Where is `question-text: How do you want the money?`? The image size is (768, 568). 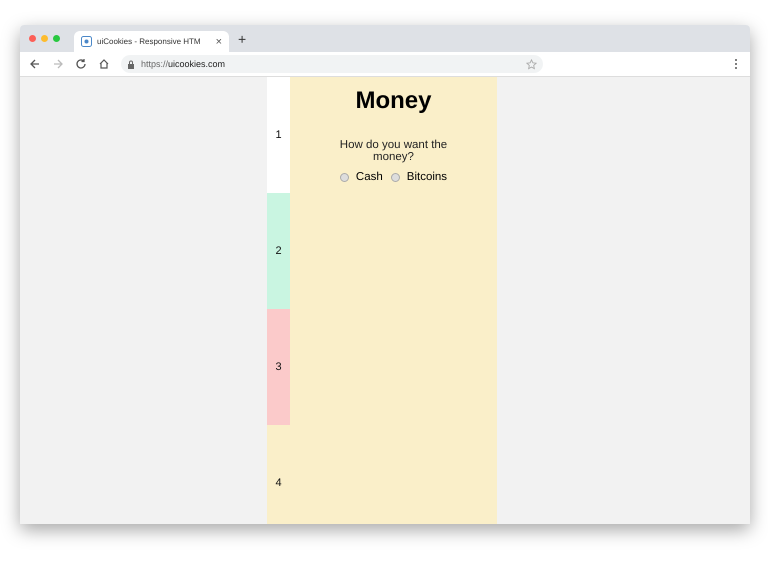 question-text: How do you want the money? is located at coordinates (393, 151).